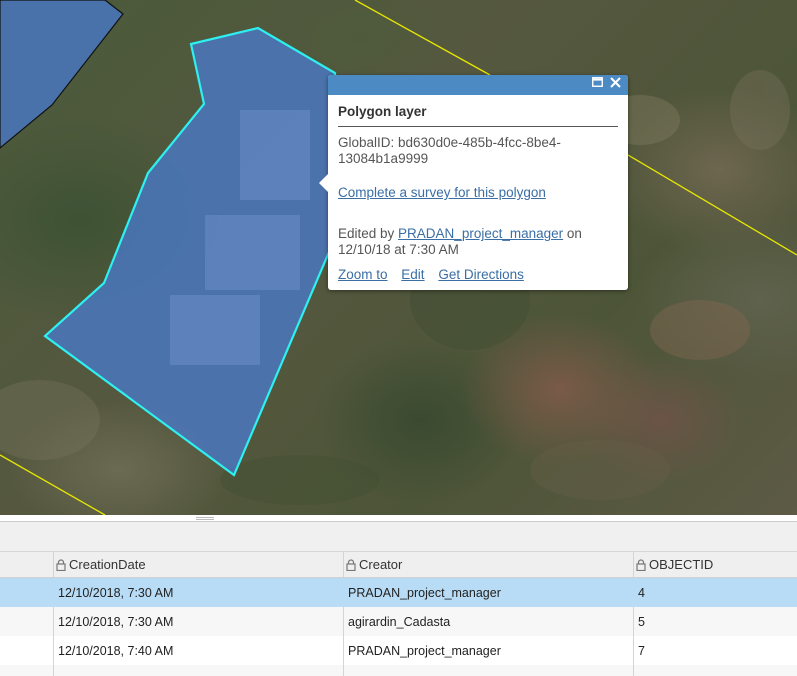 The height and width of the screenshot is (676, 797). I want to click on table-header-row: CreationDate Creator OBJECTID, so click(398, 565).